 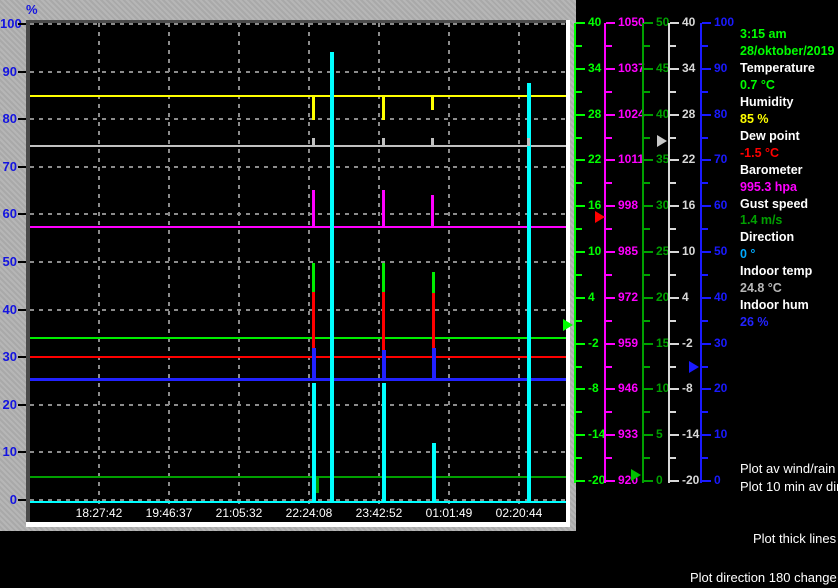 I want to click on humidity-axis-label: 60, so click(x=721, y=205).